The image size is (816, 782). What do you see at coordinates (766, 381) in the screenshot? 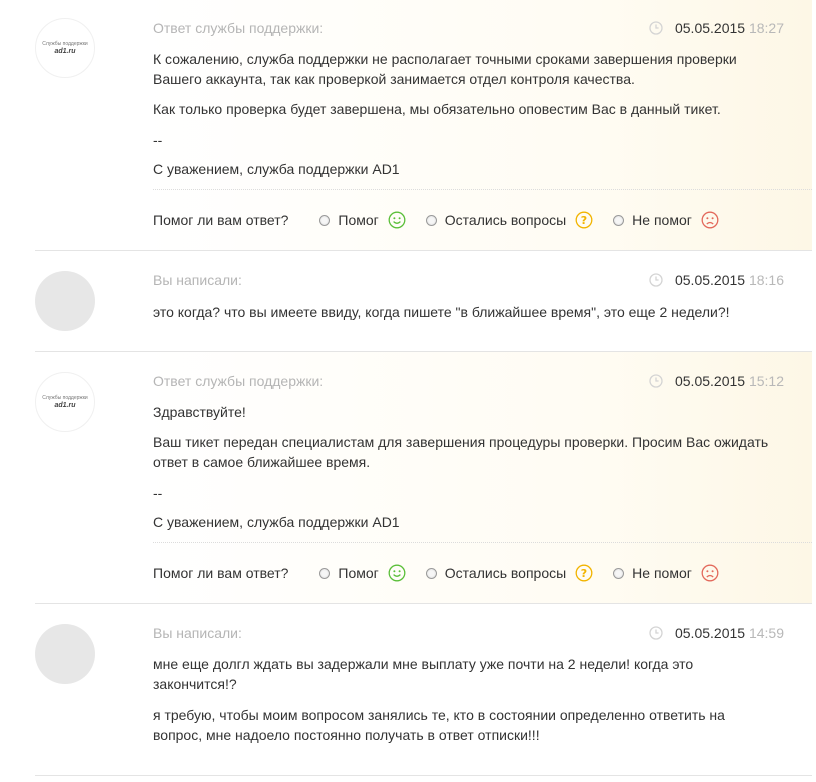
I see `message-time: 15:12` at bounding box center [766, 381].